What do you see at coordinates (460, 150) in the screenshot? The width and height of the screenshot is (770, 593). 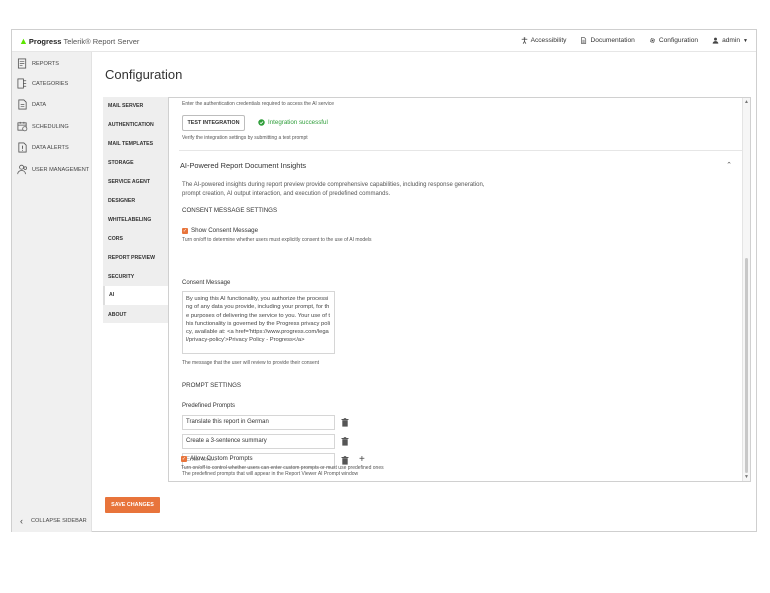 I see `section-divider` at bounding box center [460, 150].